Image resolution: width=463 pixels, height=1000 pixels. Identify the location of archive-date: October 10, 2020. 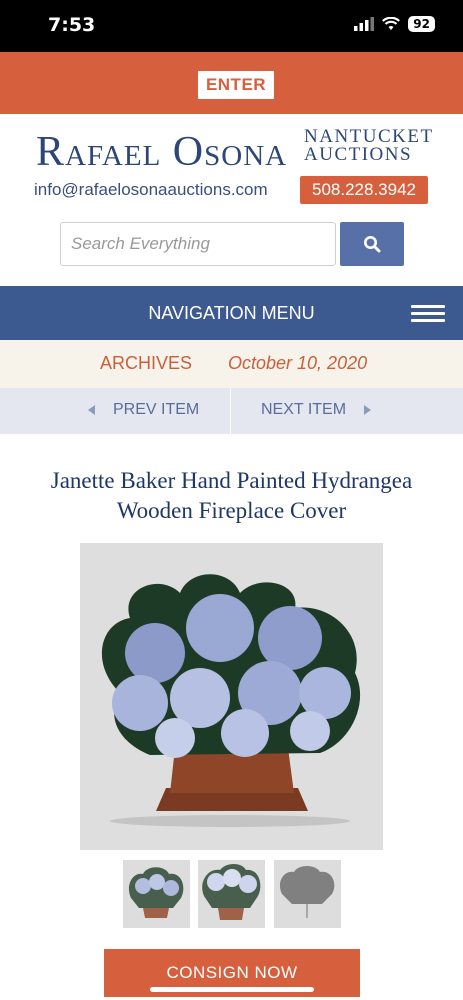
(298, 363).